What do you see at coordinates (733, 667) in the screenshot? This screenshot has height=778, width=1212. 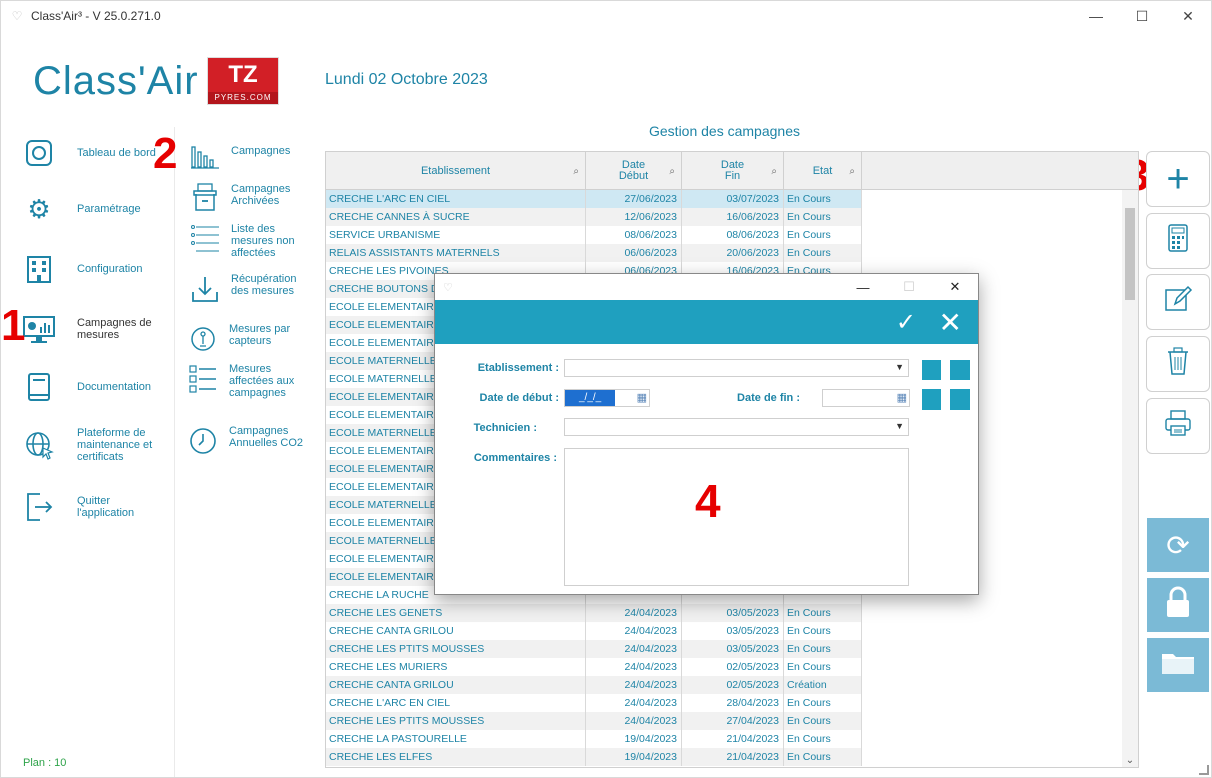 I see `cell-date-fin: 02/05/2023` at bounding box center [733, 667].